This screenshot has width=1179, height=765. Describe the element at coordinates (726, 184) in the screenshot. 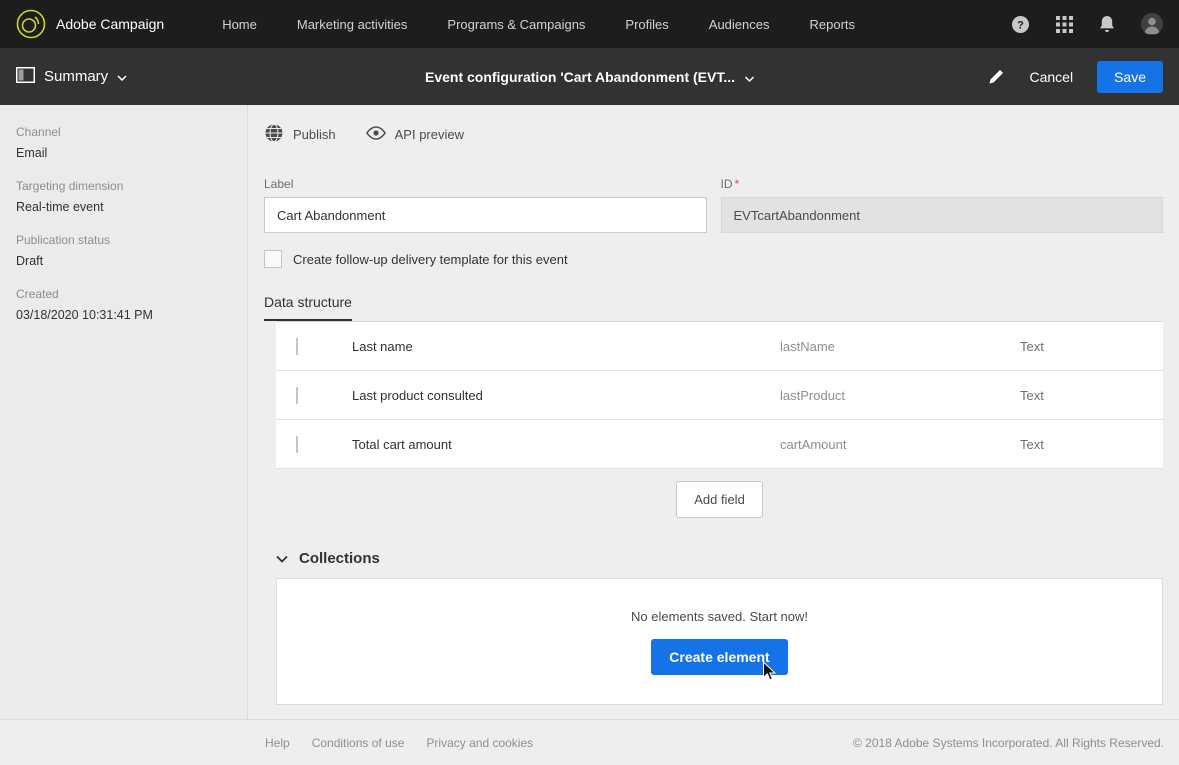

I see `id-label-text: ID` at that location.